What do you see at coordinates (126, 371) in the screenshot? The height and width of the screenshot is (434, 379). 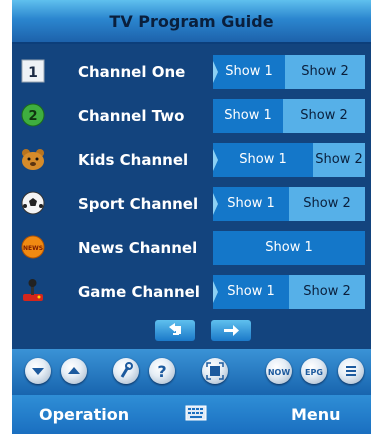 I see `tools-icon` at bounding box center [126, 371].